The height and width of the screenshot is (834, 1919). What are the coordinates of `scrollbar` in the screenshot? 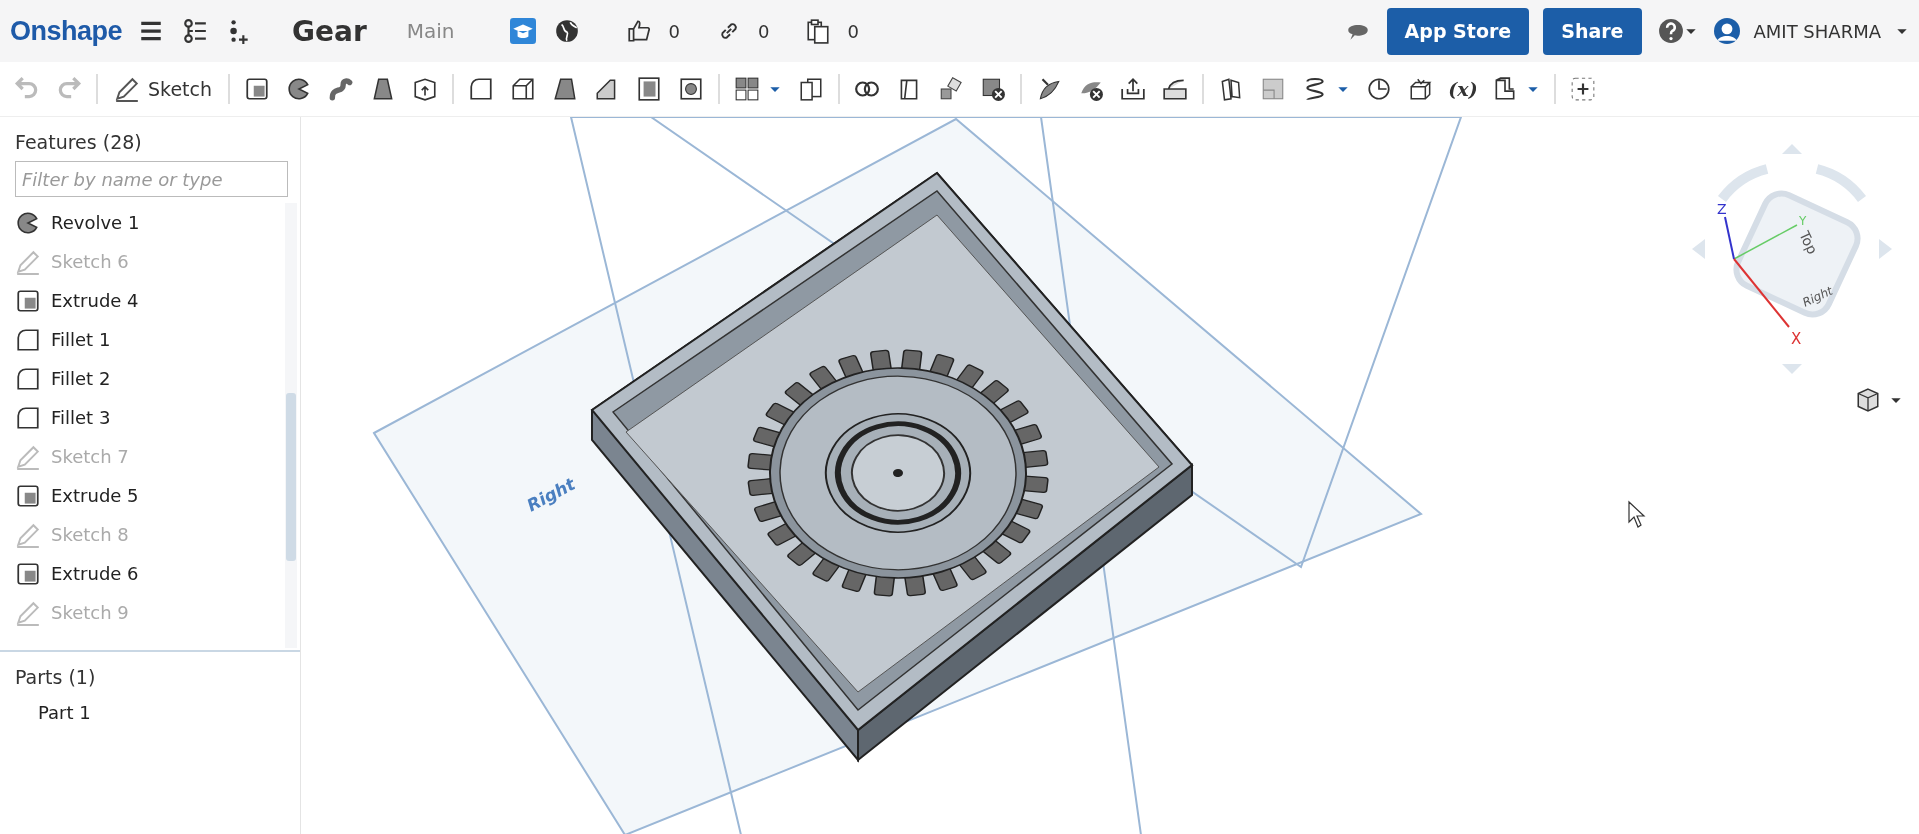 It's located at (291, 425).